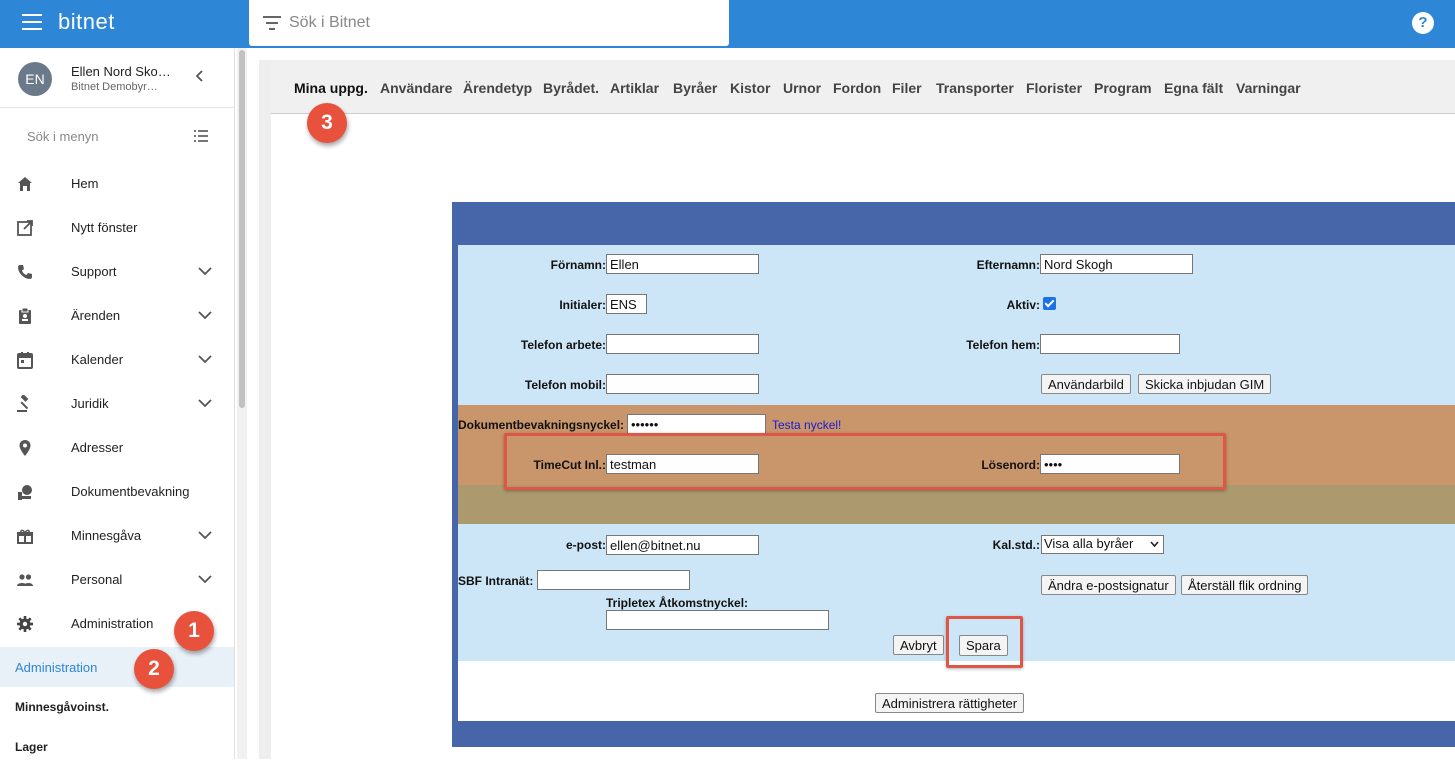  I want to click on sidebar-item-kalender: Kalender, so click(117, 360).